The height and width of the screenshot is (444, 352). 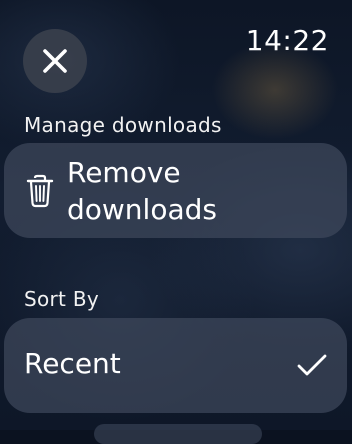 What do you see at coordinates (72, 363) in the screenshot?
I see `sort-option-recent-label: Recent` at bounding box center [72, 363].